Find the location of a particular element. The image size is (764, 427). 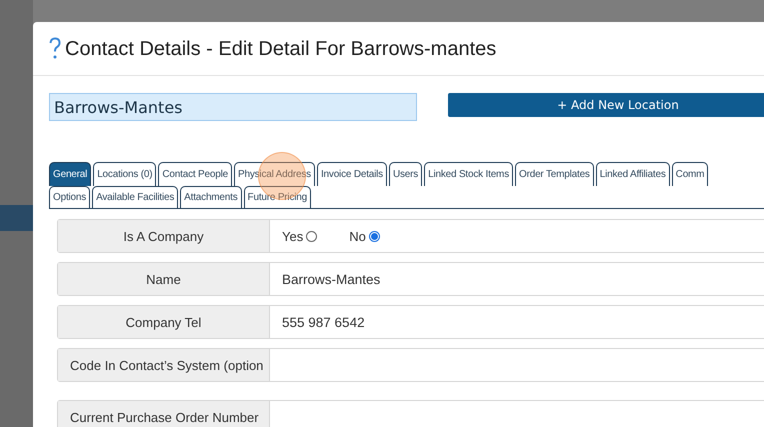

field-label: Current Purchase Order Number is located at coordinates (164, 414).